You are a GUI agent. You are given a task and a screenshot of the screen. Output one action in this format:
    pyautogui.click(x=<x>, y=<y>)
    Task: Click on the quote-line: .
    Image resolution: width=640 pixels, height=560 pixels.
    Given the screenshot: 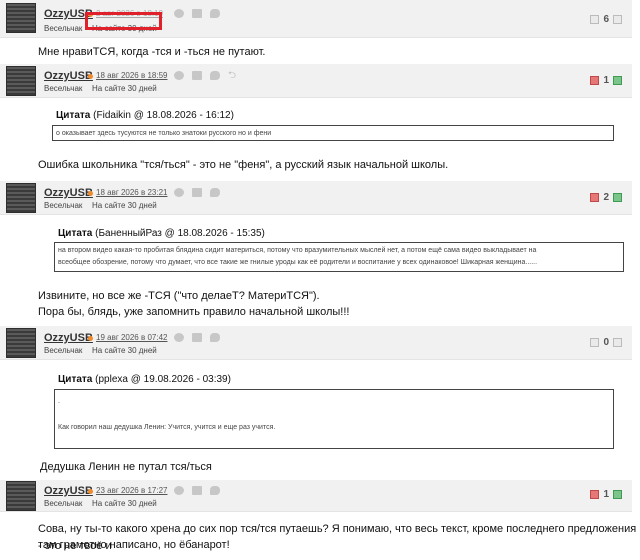 What is the action you would take?
    pyautogui.click(x=59, y=401)
    